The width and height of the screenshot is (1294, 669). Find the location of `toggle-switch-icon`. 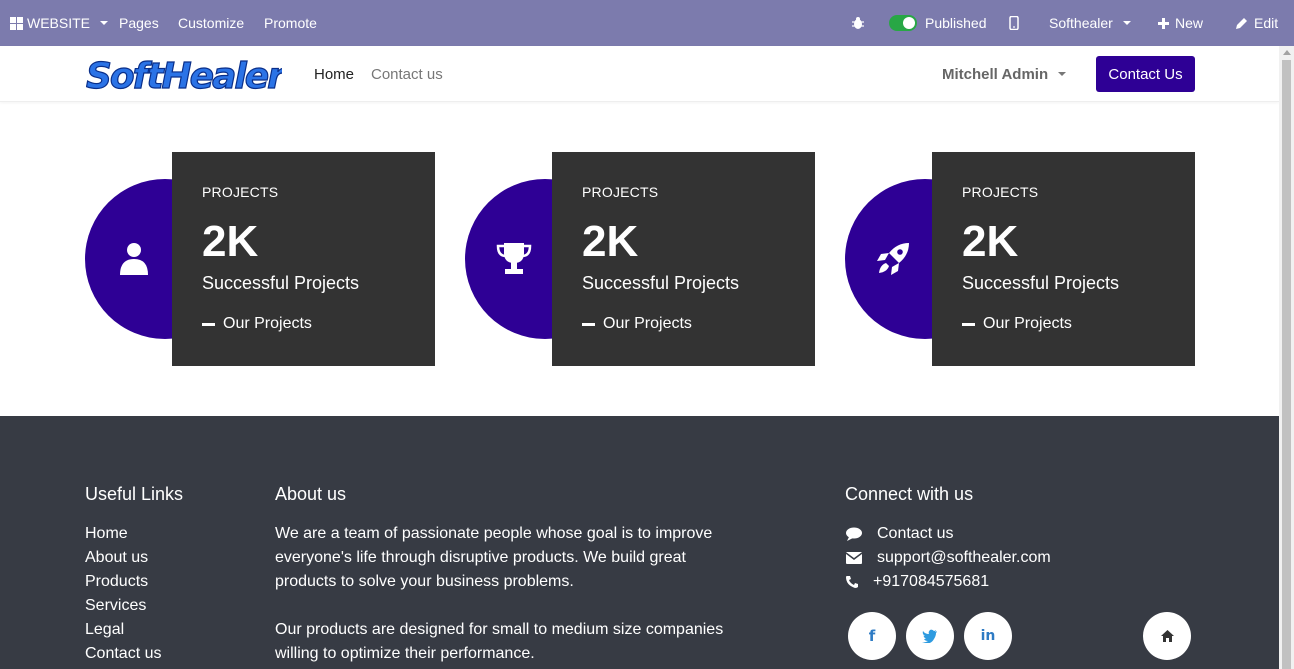

toggle-switch-icon is located at coordinates (903, 23).